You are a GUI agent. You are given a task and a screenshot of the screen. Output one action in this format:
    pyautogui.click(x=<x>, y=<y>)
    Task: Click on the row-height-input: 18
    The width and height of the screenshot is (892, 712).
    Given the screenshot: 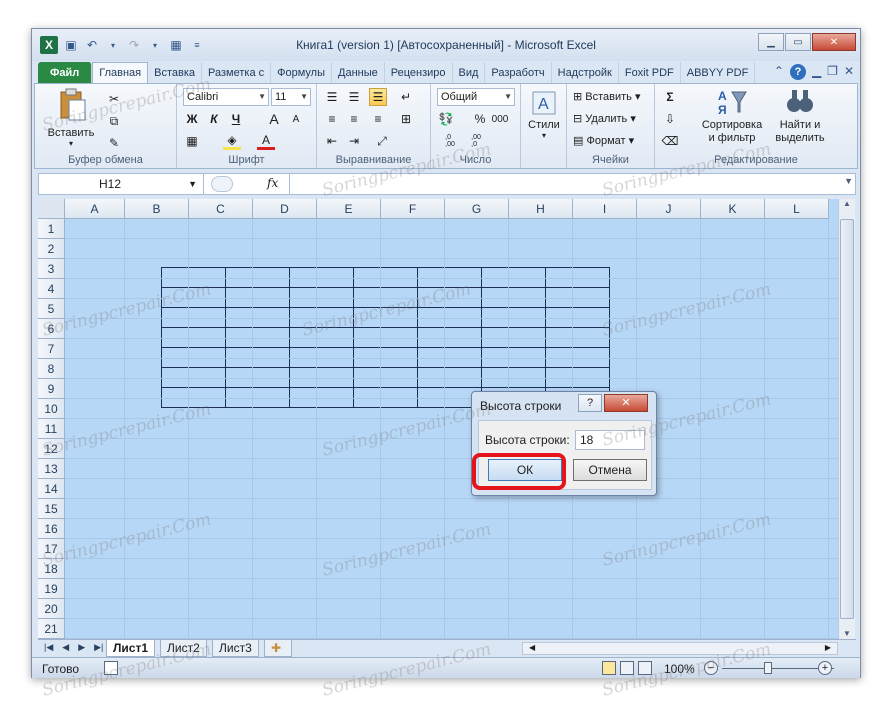 What is the action you would take?
    pyautogui.click(x=610, y=440)
    